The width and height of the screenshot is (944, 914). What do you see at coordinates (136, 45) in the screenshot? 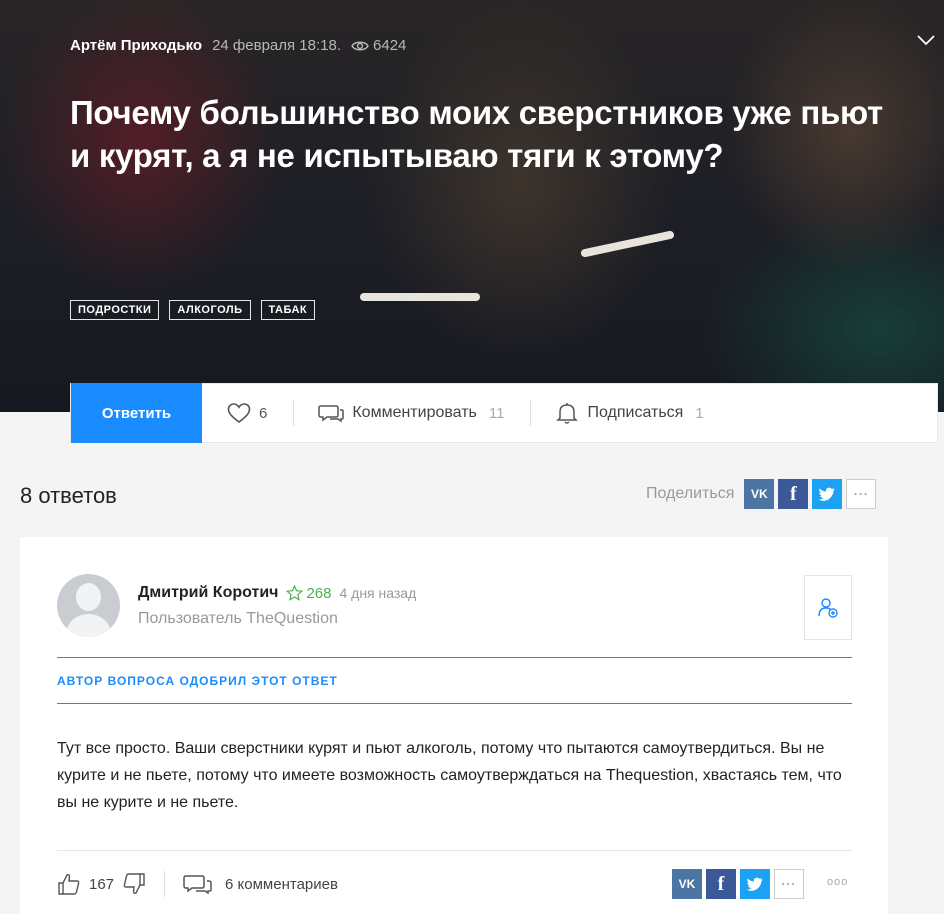
I see `question-author: Артём Приходько` at bounding box center [136, 45].